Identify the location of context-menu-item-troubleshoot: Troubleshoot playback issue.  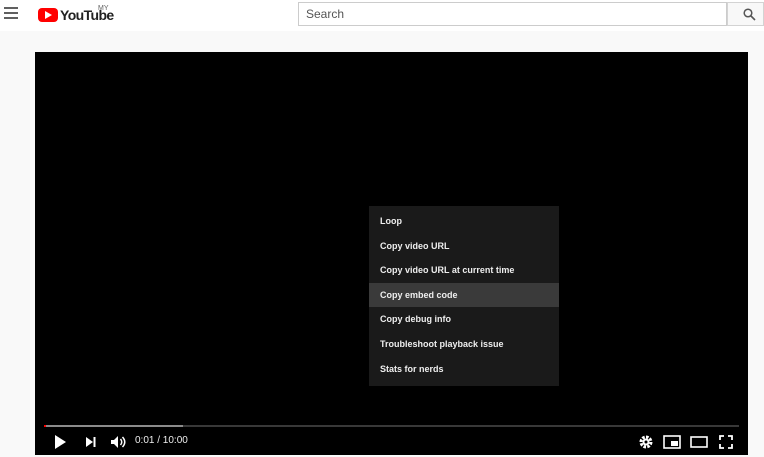
(464, 344).